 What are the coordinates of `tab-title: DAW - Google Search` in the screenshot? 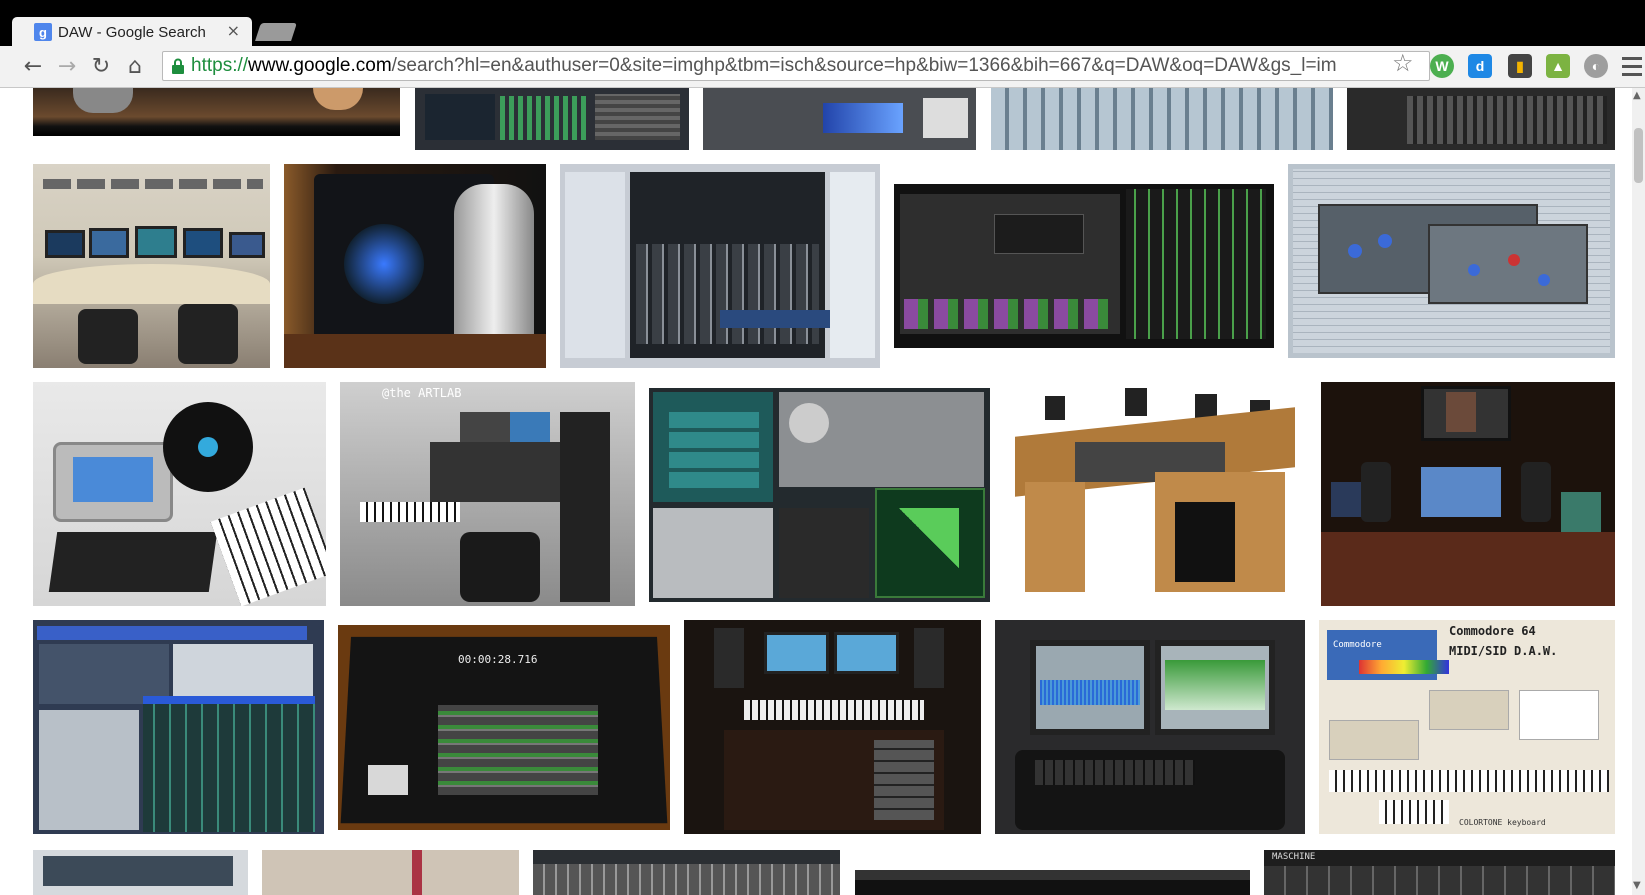 It's located at (132, 32).